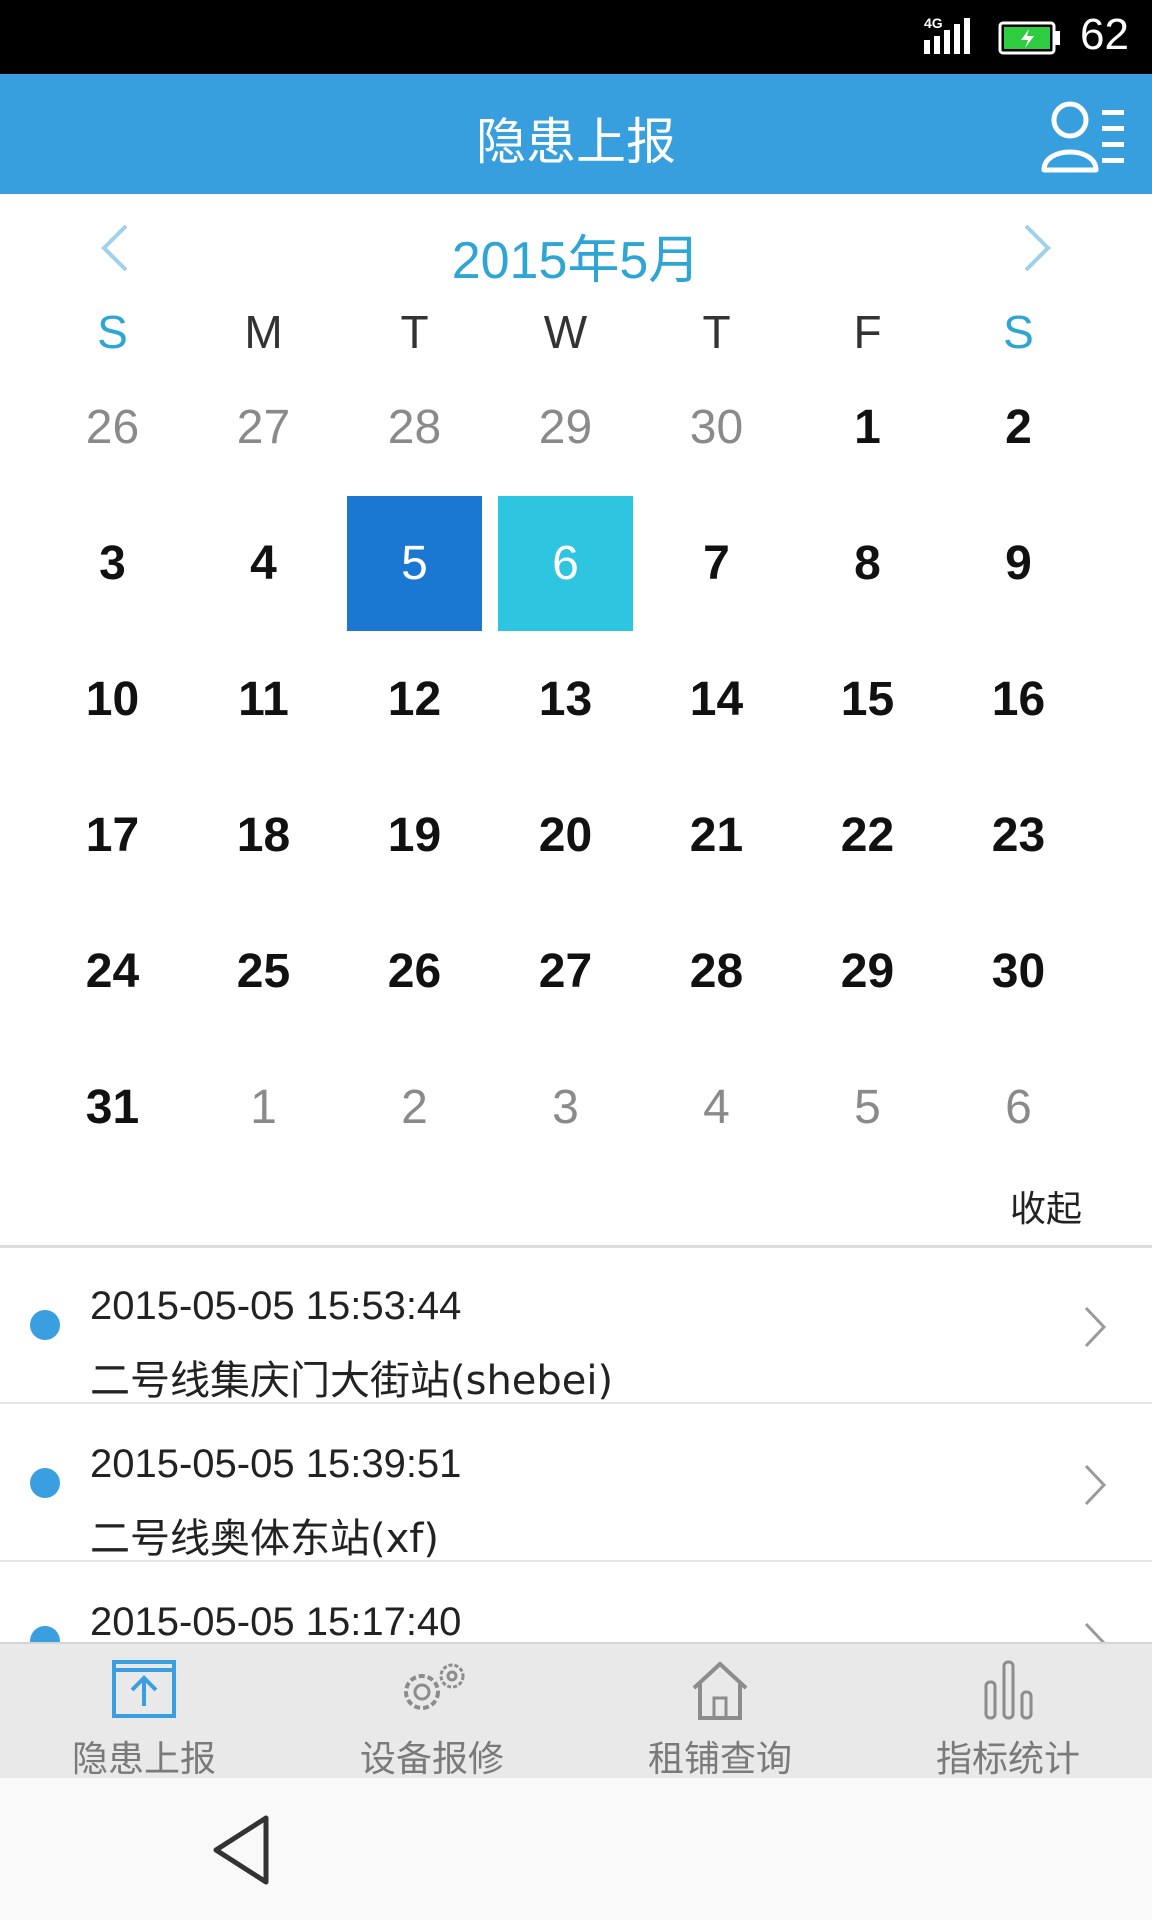 This screenshot has height=1920, width=1152. Describe the element at coordinates (112, 1107) in the screenshot. I see `calendar-day: 31` at that location.